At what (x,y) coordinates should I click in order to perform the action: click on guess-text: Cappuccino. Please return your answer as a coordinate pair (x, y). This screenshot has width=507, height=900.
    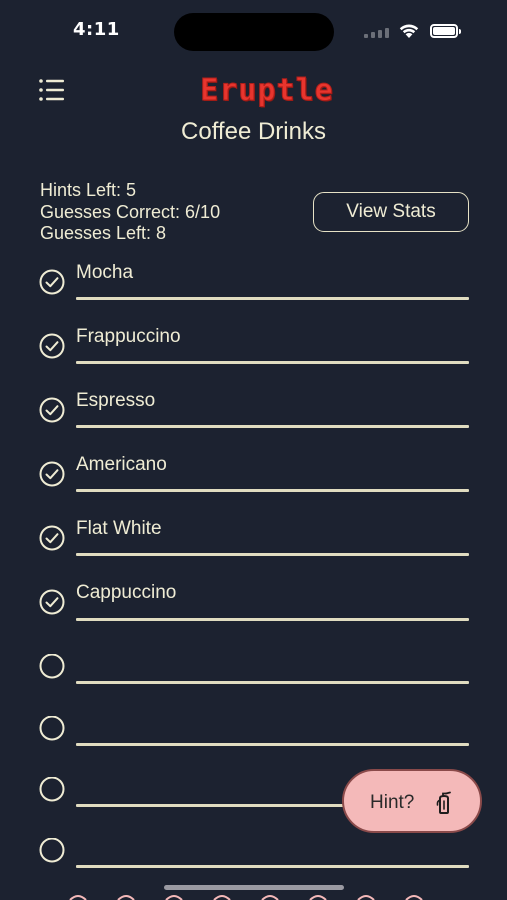
    Looking at the image, I should click on (126, 592).